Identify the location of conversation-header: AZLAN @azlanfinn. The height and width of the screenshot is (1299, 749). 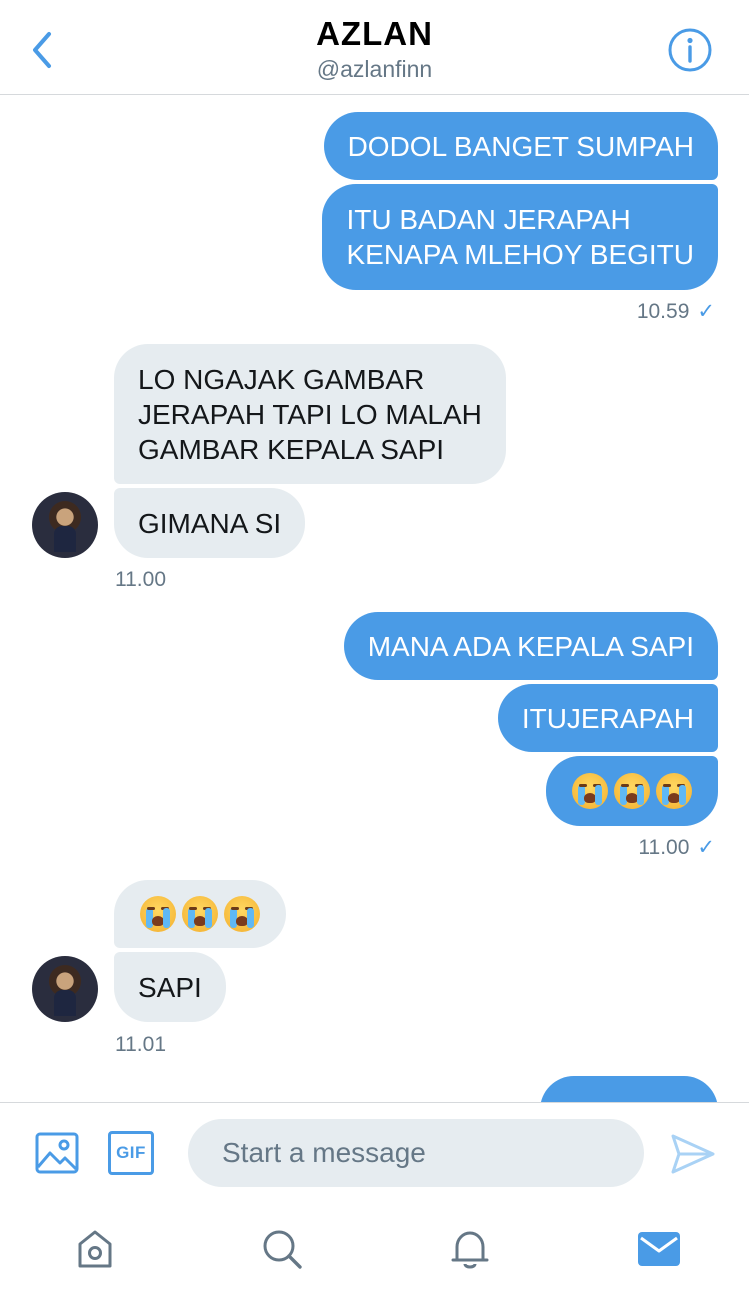
(374, 47).